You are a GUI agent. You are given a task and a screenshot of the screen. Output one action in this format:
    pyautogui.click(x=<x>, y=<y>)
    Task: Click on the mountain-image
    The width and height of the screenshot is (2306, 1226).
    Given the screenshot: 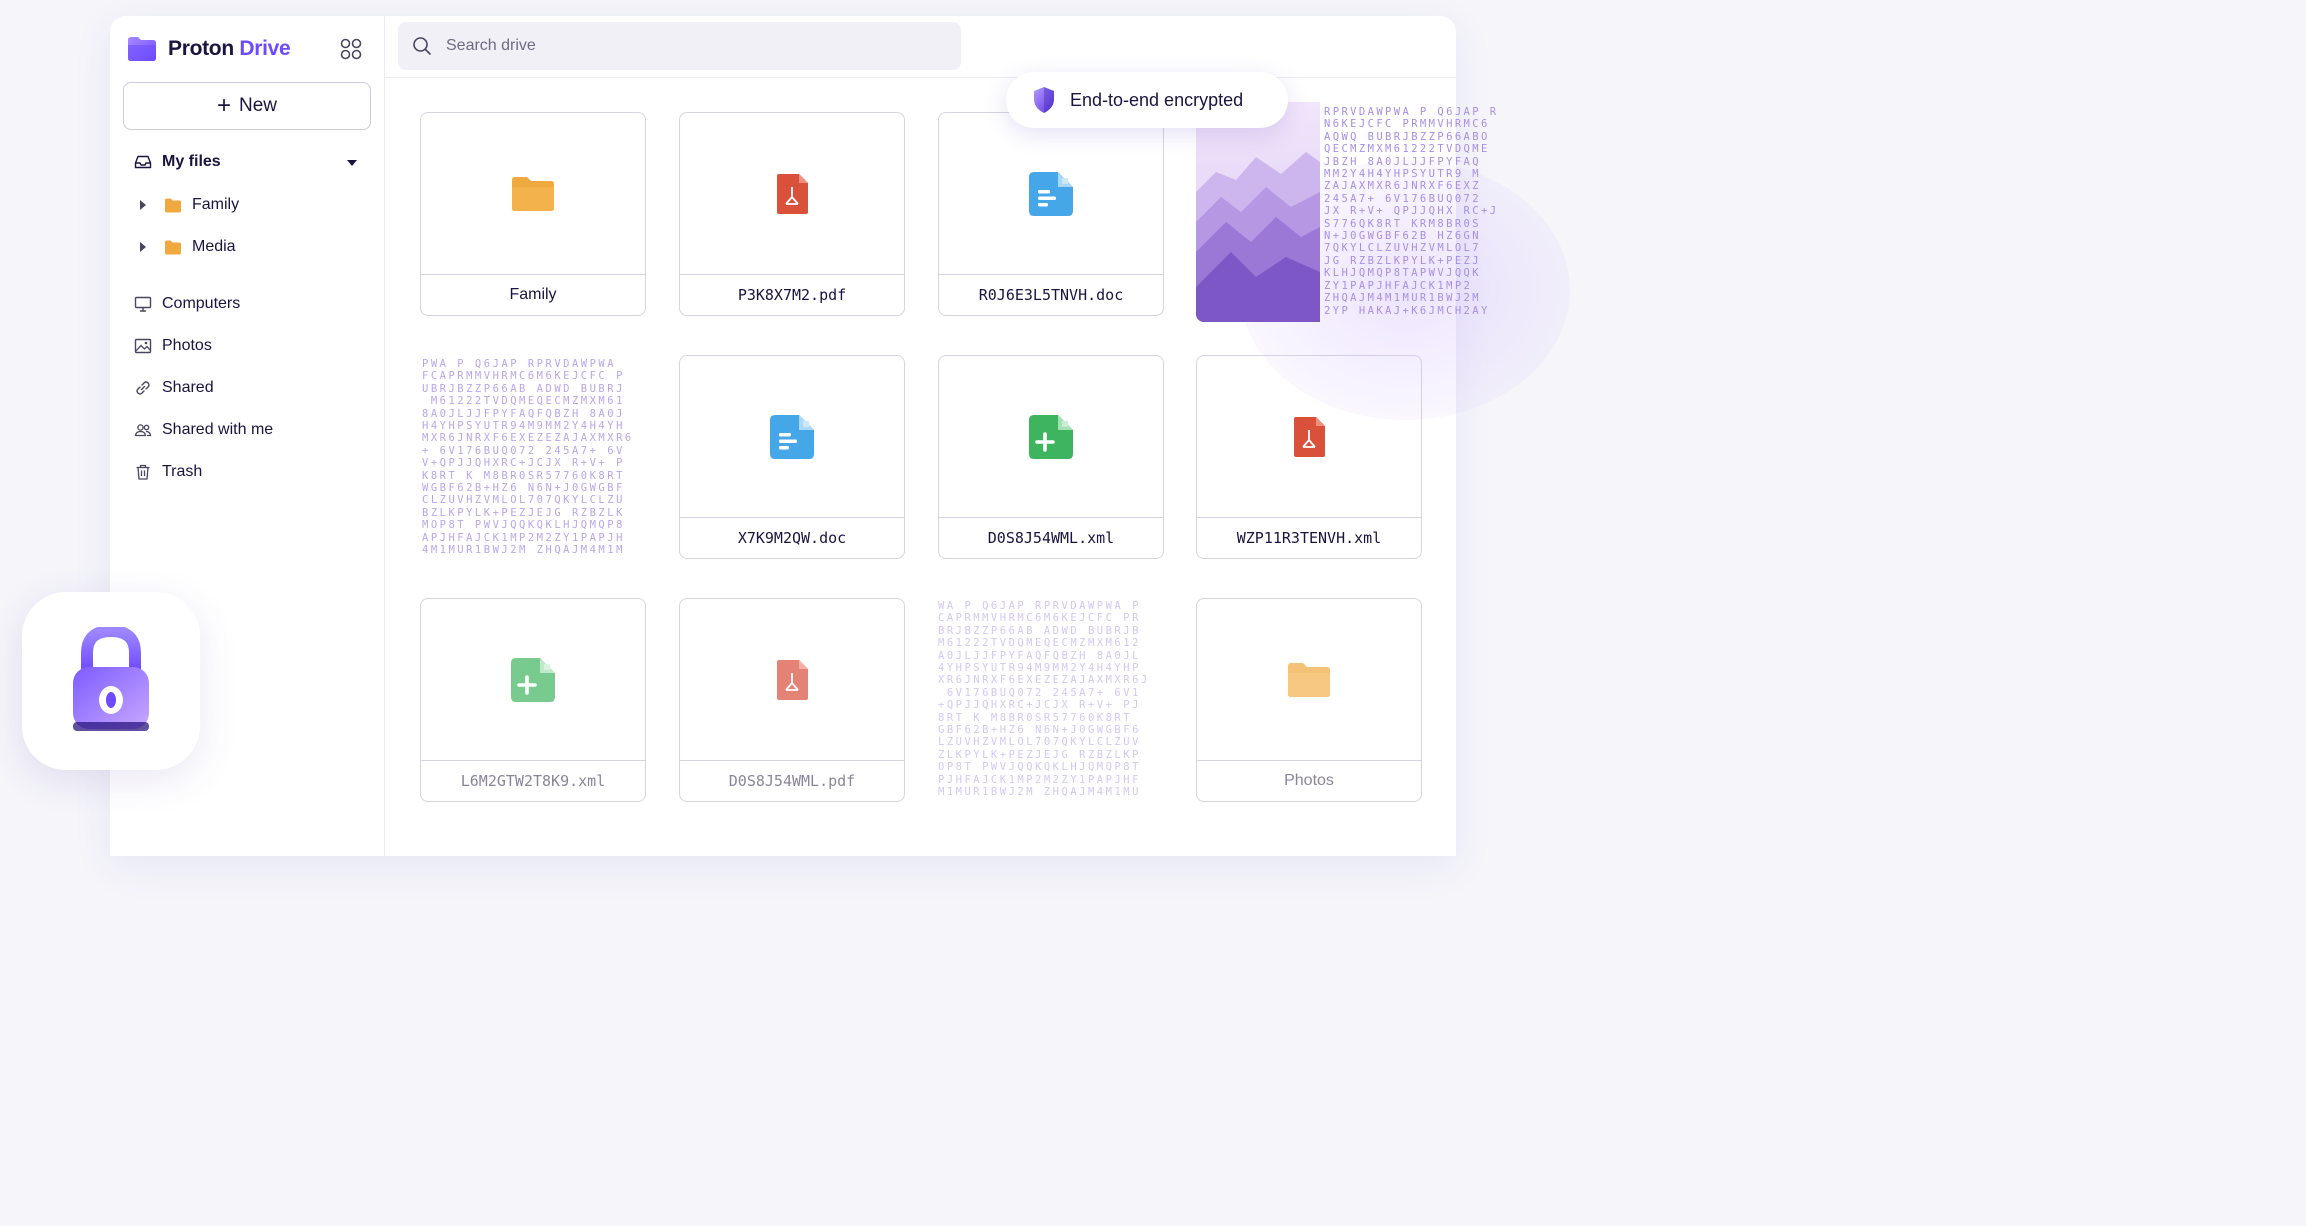 What is the action you would take?
    pyautogui.click(x=1258, y=212)
    